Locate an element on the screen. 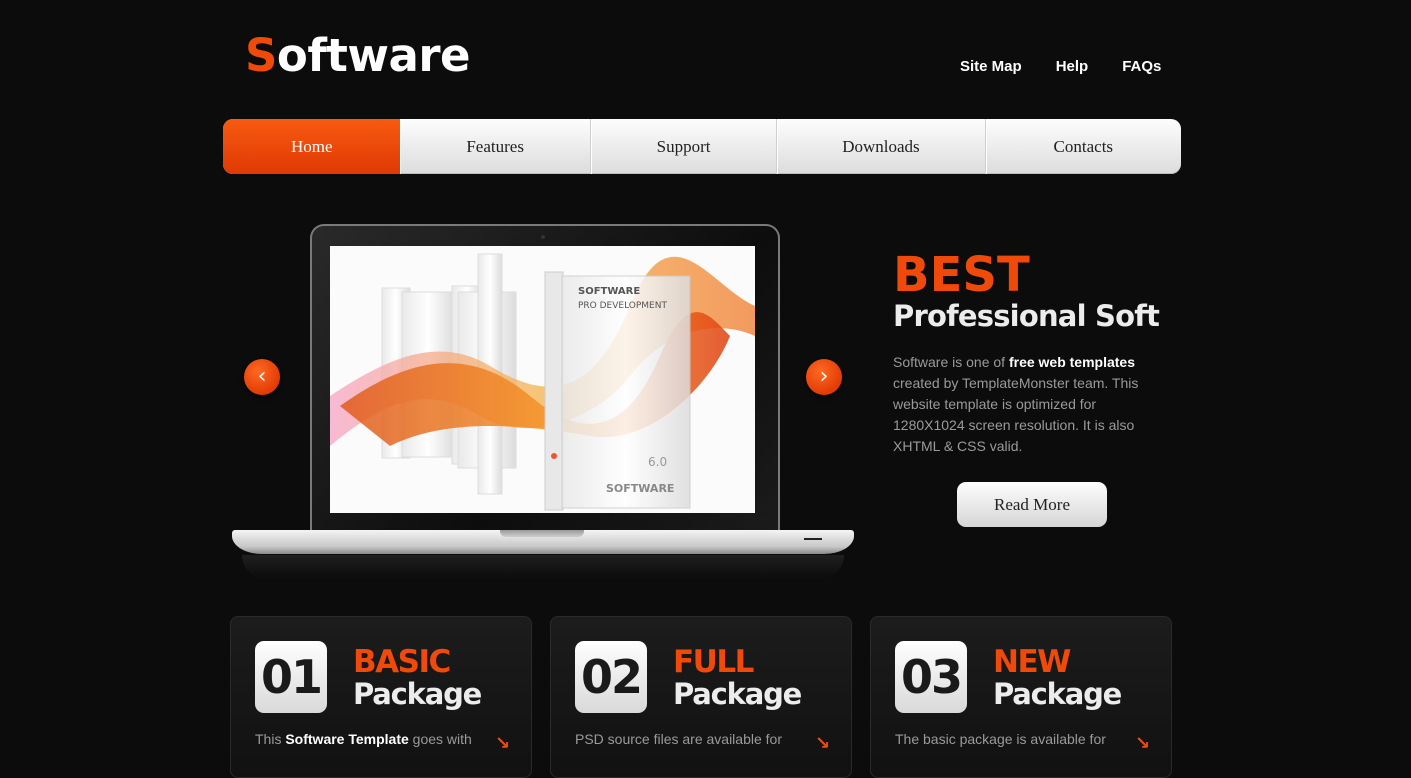  laptop-notch is located at coordinates (542, 533).